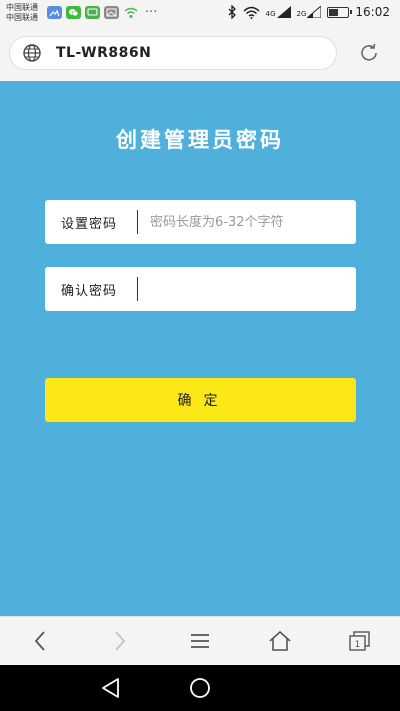  I want to click on carrier-label-1: 中国联通, so click(22, 7).